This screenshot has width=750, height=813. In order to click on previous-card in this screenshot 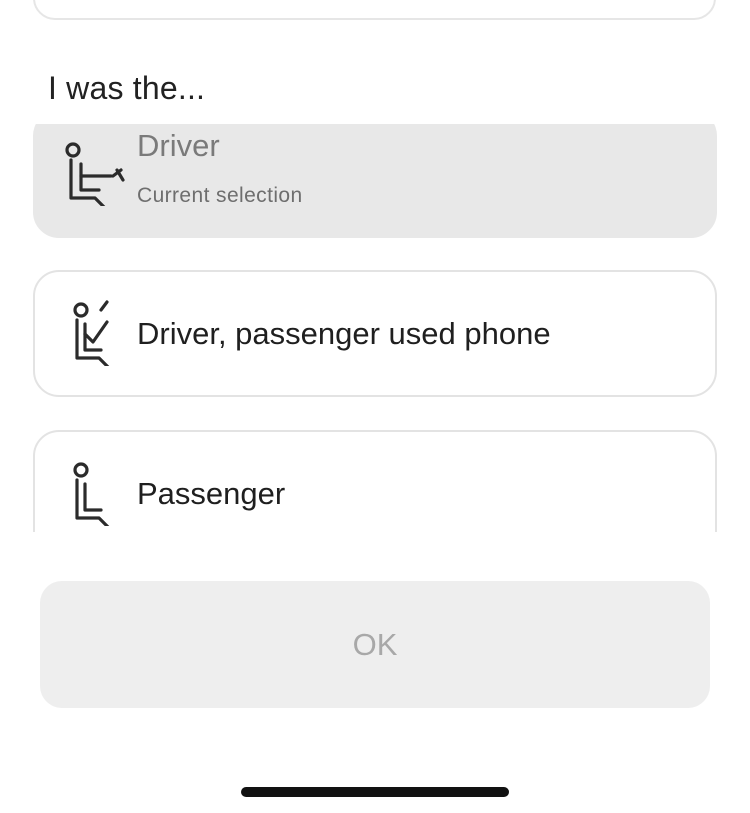, I will do `click(374, 10)`.